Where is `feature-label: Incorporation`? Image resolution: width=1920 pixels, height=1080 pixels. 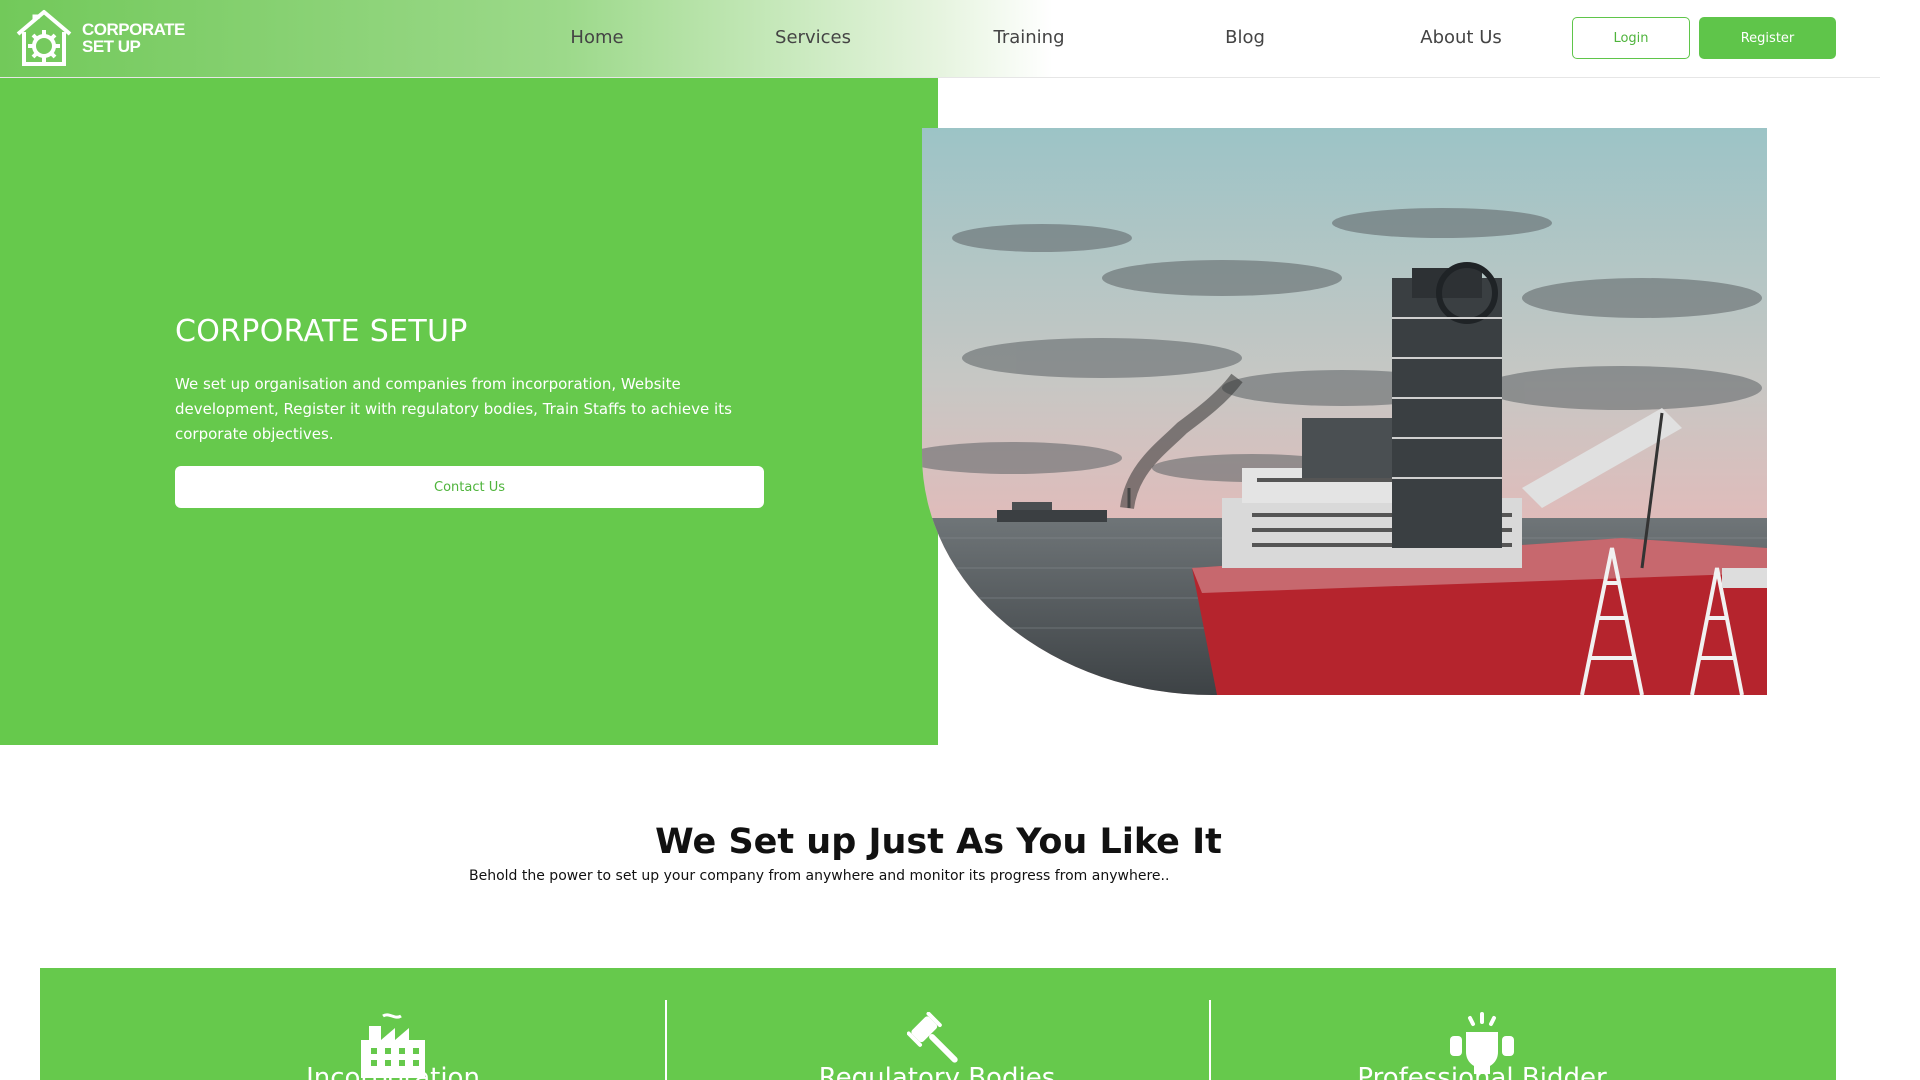
feature-label: Incorporation is located at coordinates (393, 1071).